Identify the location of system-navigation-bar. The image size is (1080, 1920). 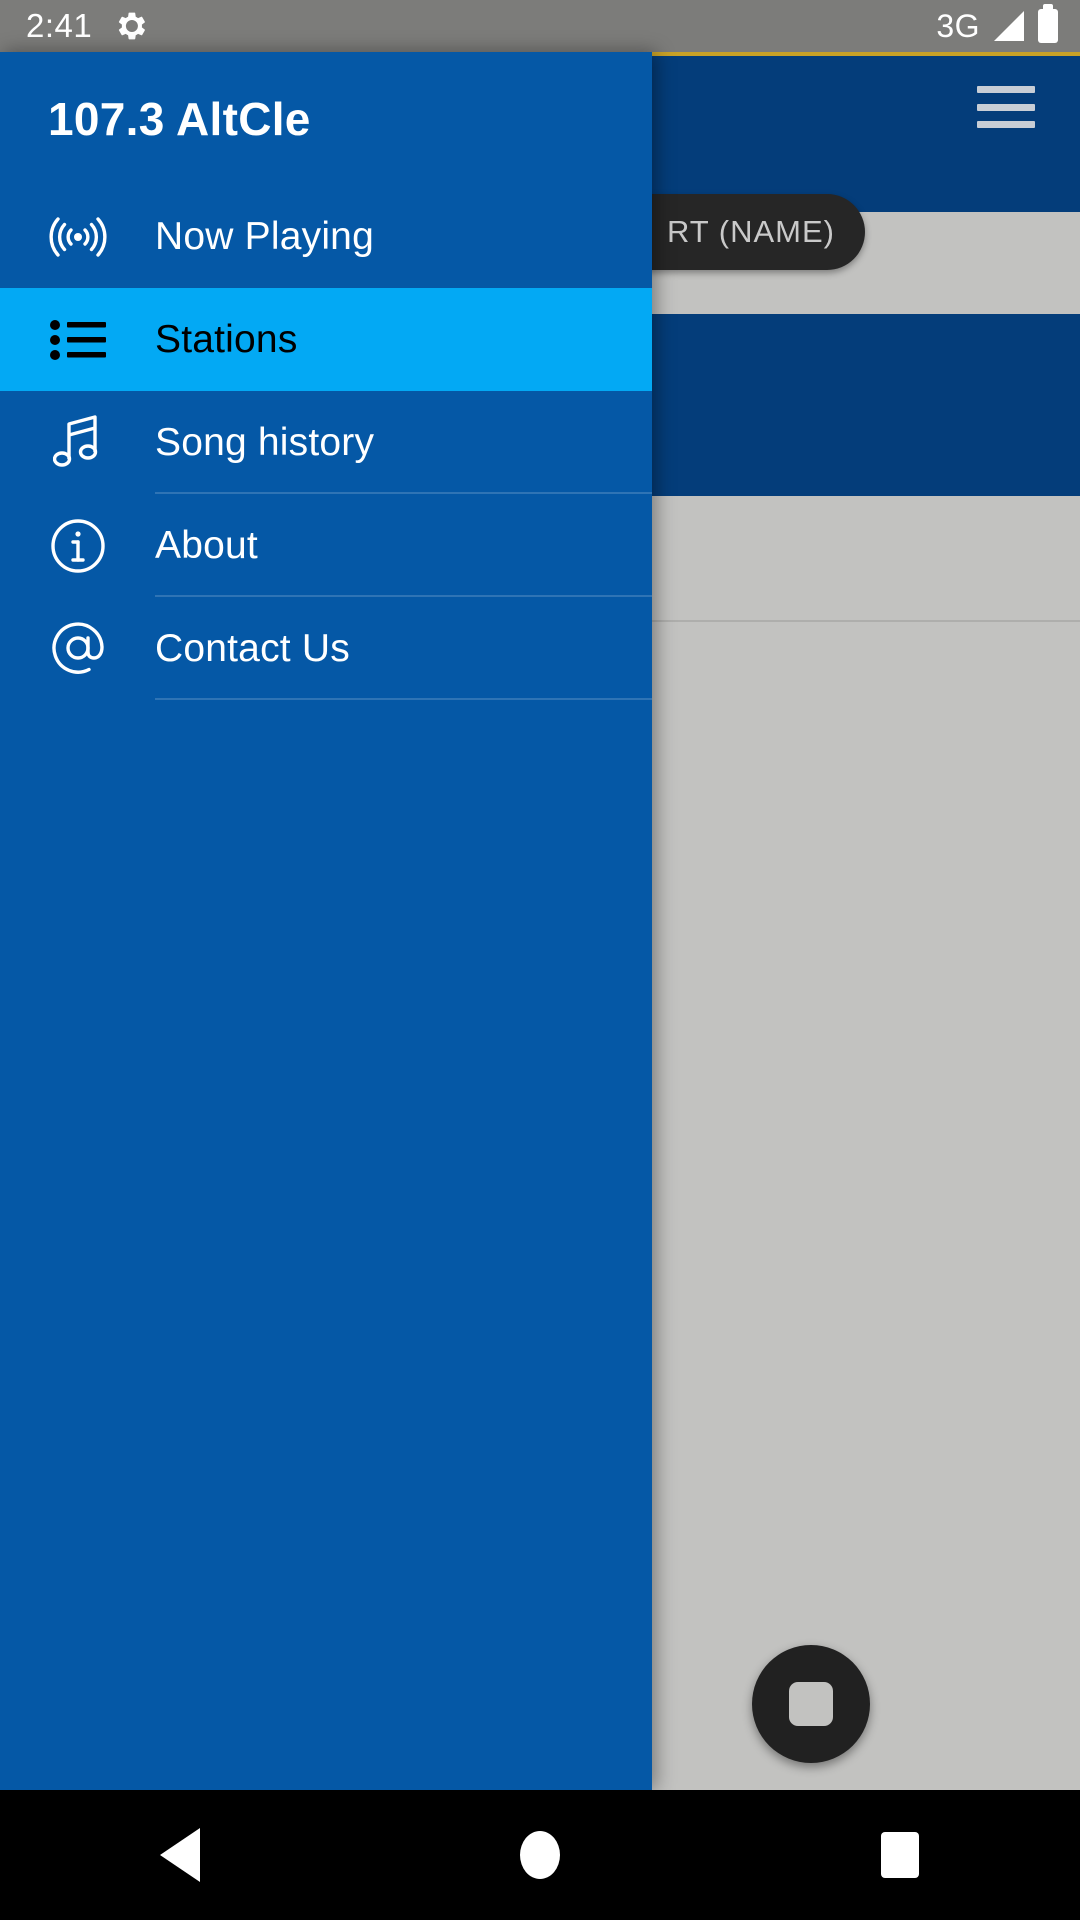
(540, 1855).